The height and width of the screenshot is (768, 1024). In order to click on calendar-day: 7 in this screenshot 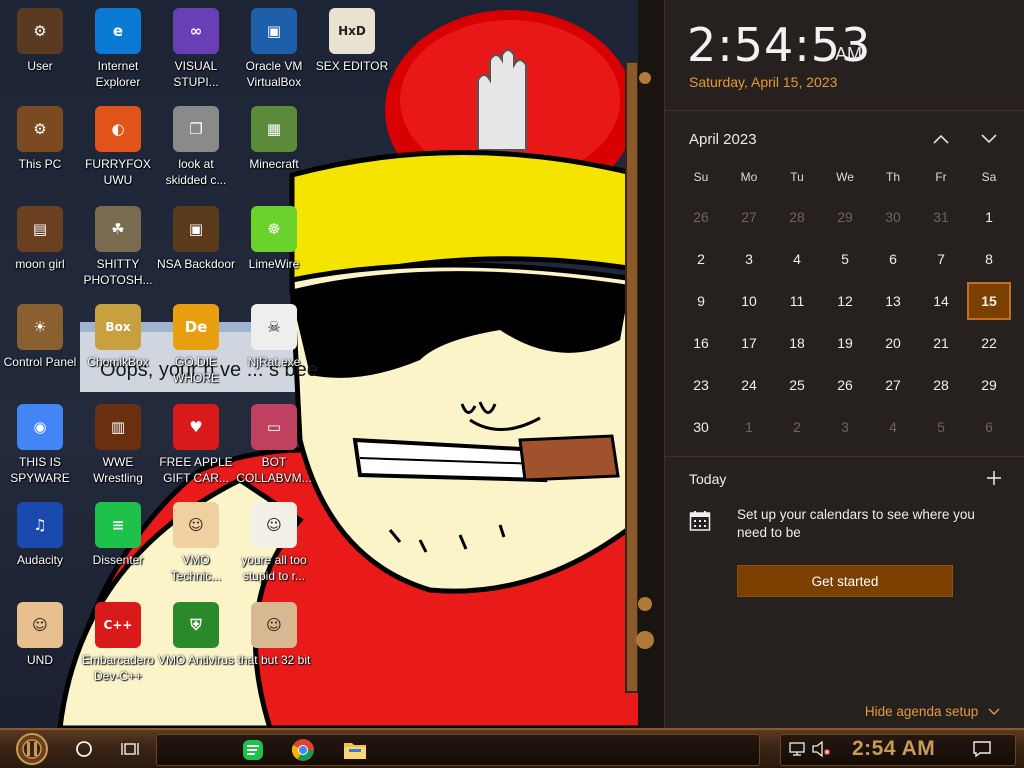, I will do `click(941, 259)`.